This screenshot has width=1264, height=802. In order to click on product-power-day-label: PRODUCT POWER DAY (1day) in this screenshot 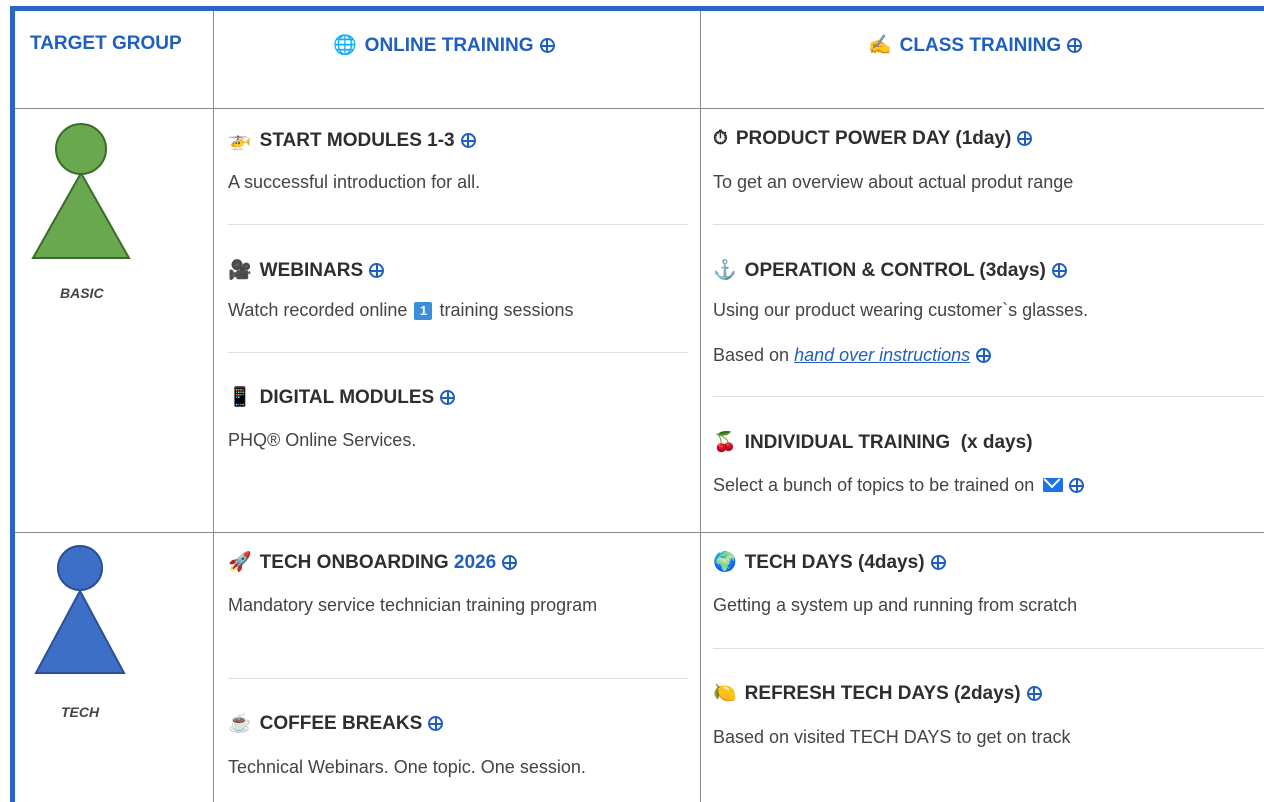, I will do `click(873, 138)`.